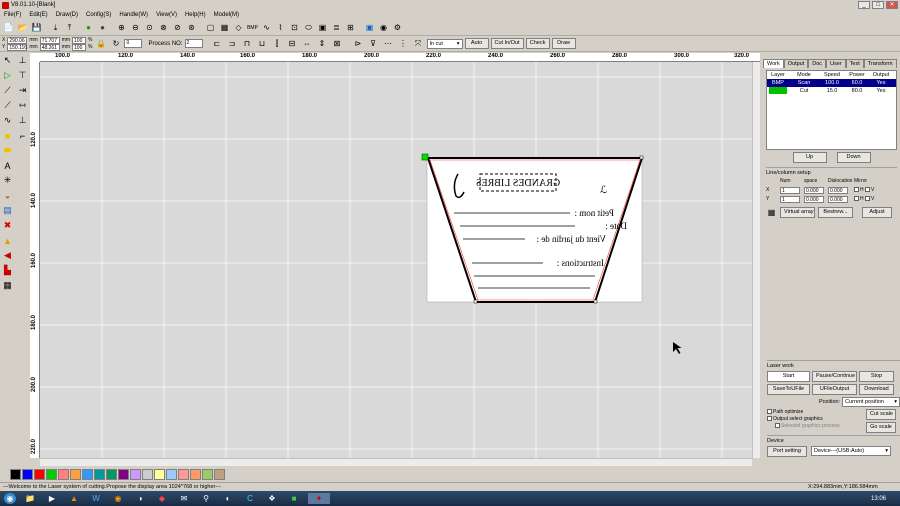 The image size is (900, 506). I want to click on horizontal-scrollbar, so click(396, 462).